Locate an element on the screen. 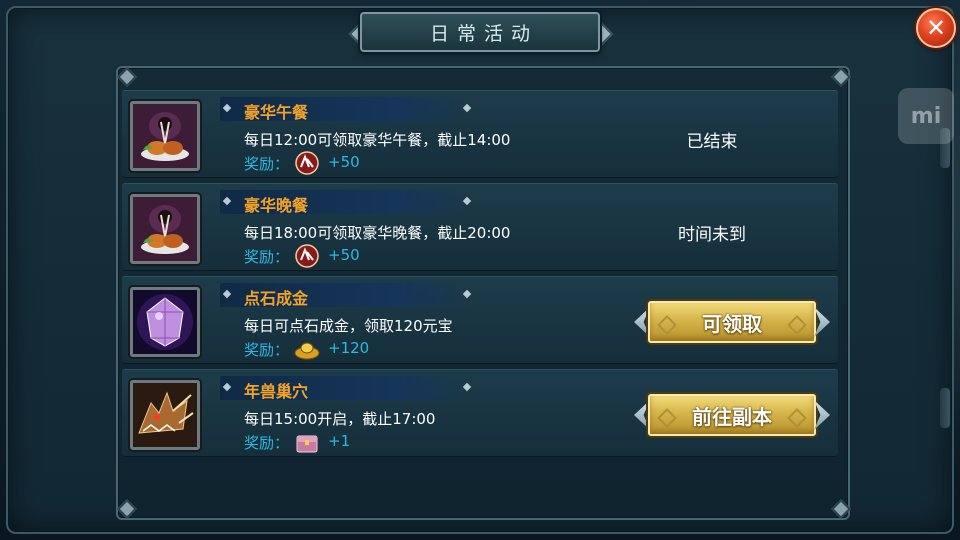  go-to-dungeon-button: 前往副本 is located at coordinates (732, 415).